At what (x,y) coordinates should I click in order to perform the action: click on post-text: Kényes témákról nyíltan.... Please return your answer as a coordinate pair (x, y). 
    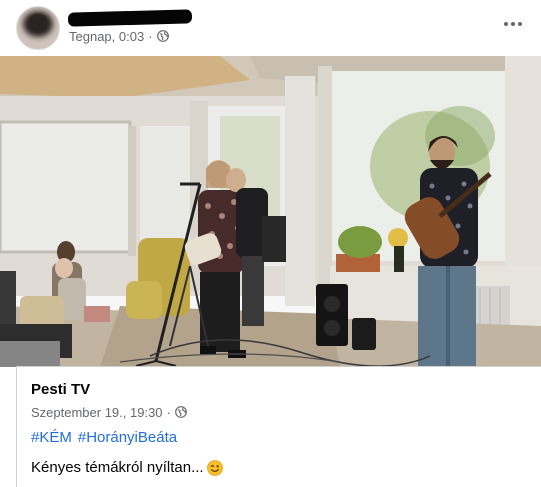
    Looking at the image, I should click on (127, 467).